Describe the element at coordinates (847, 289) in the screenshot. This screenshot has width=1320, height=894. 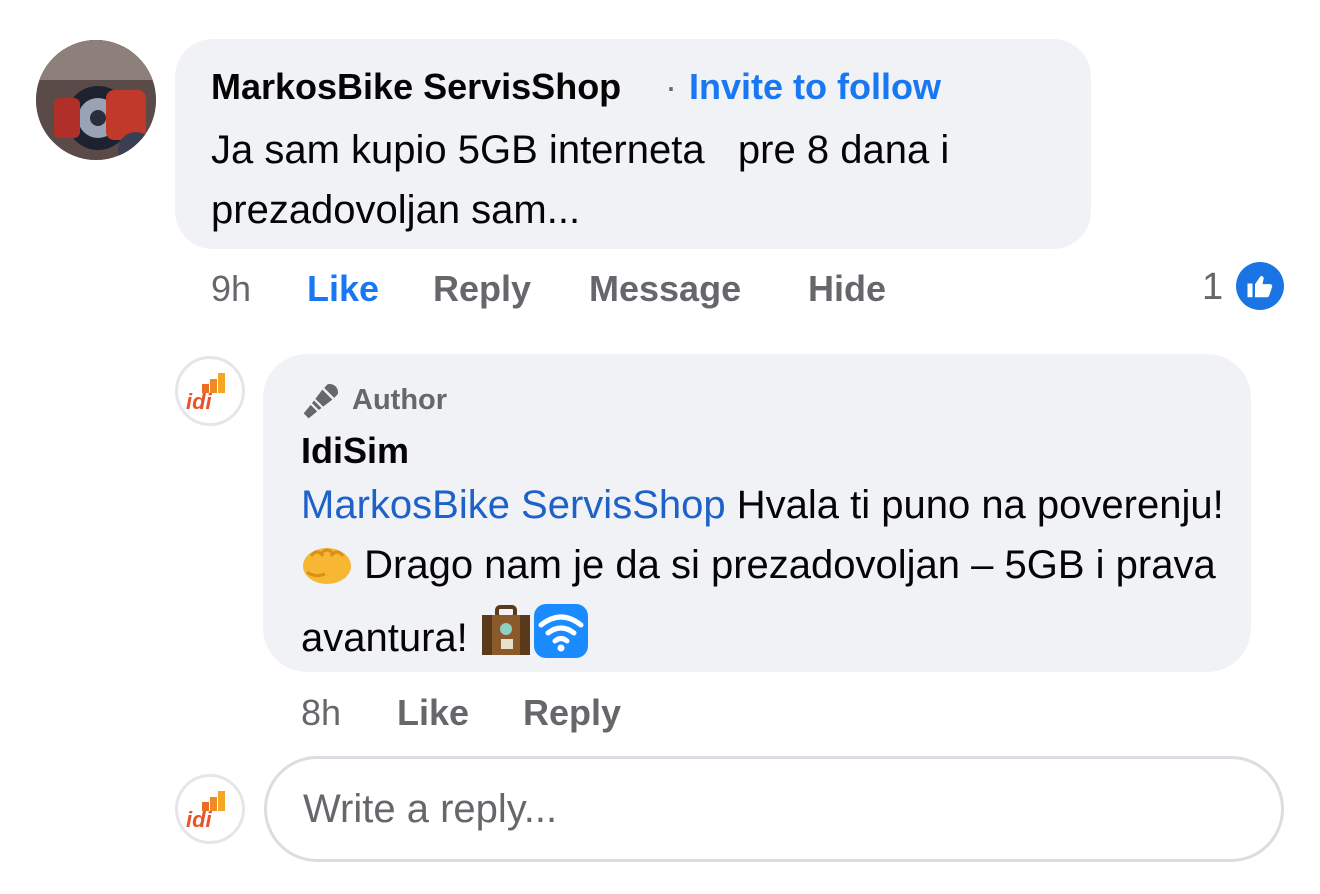
I see `hide-button: Hide` at that location.